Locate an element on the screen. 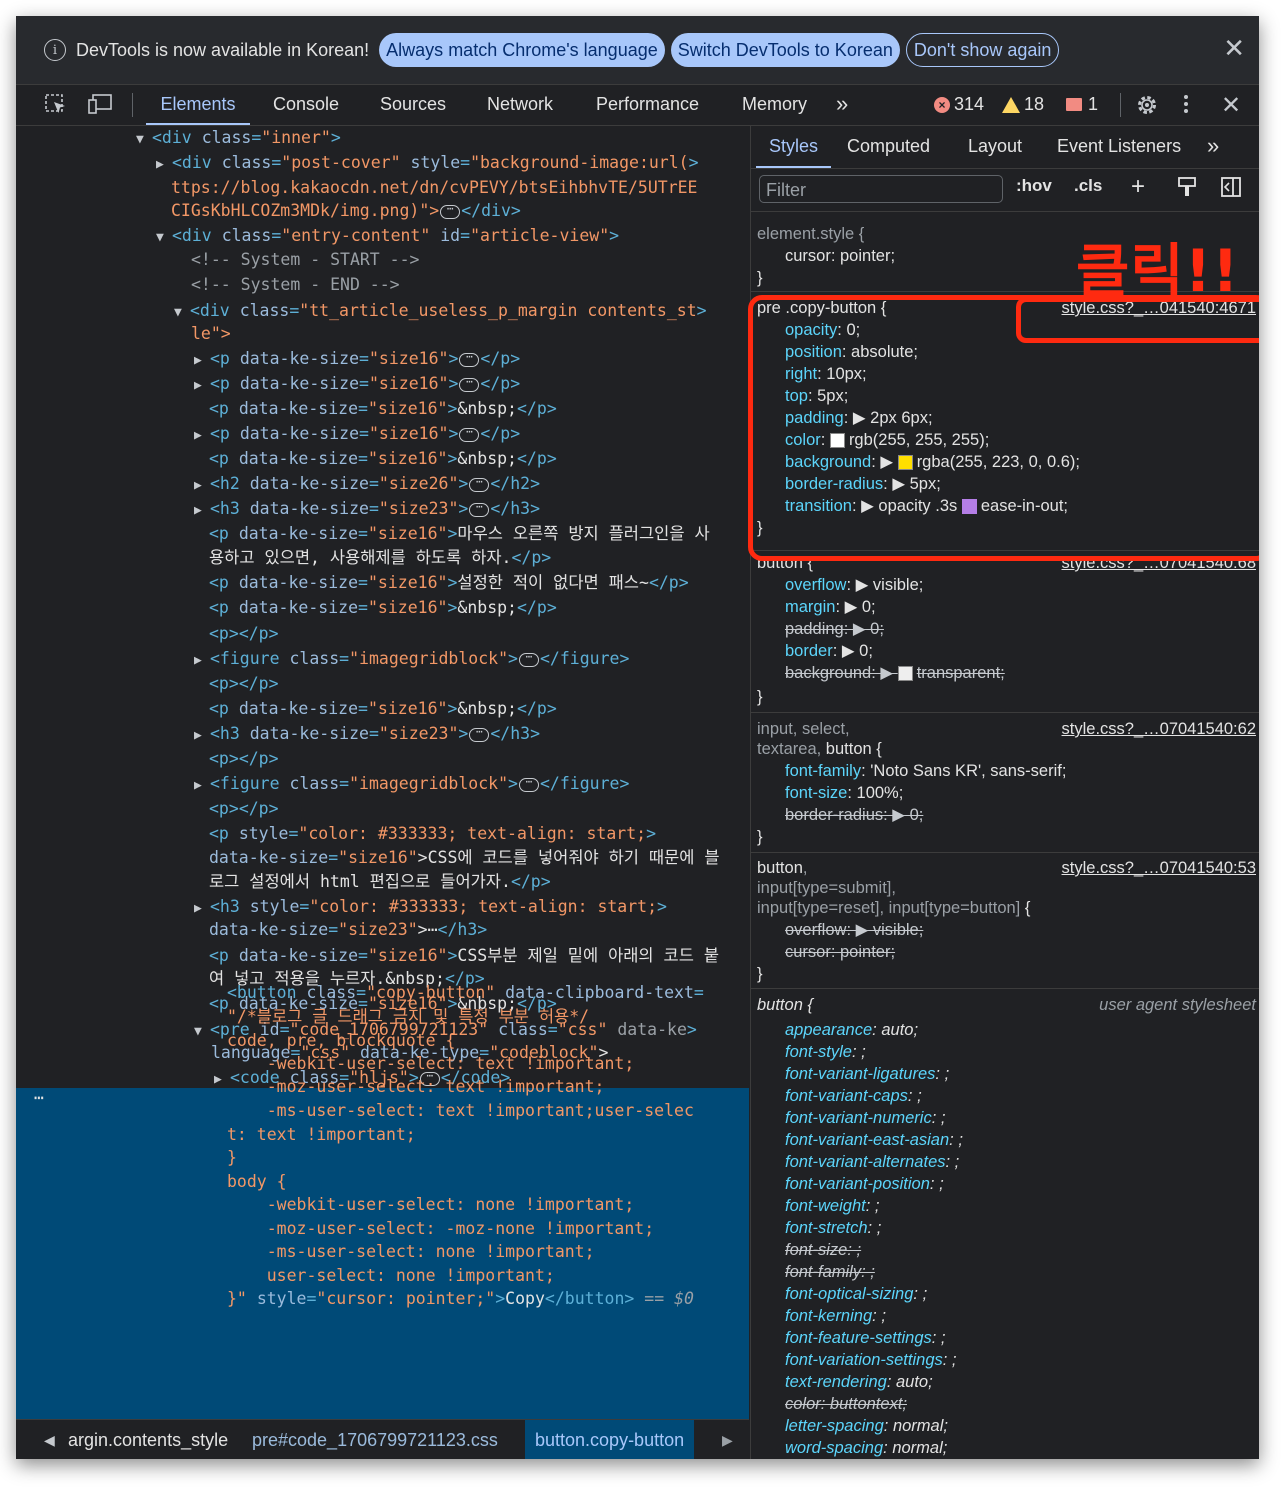  css-property-margin: margin: ▶ 0; is located at coordinates (830, 607).